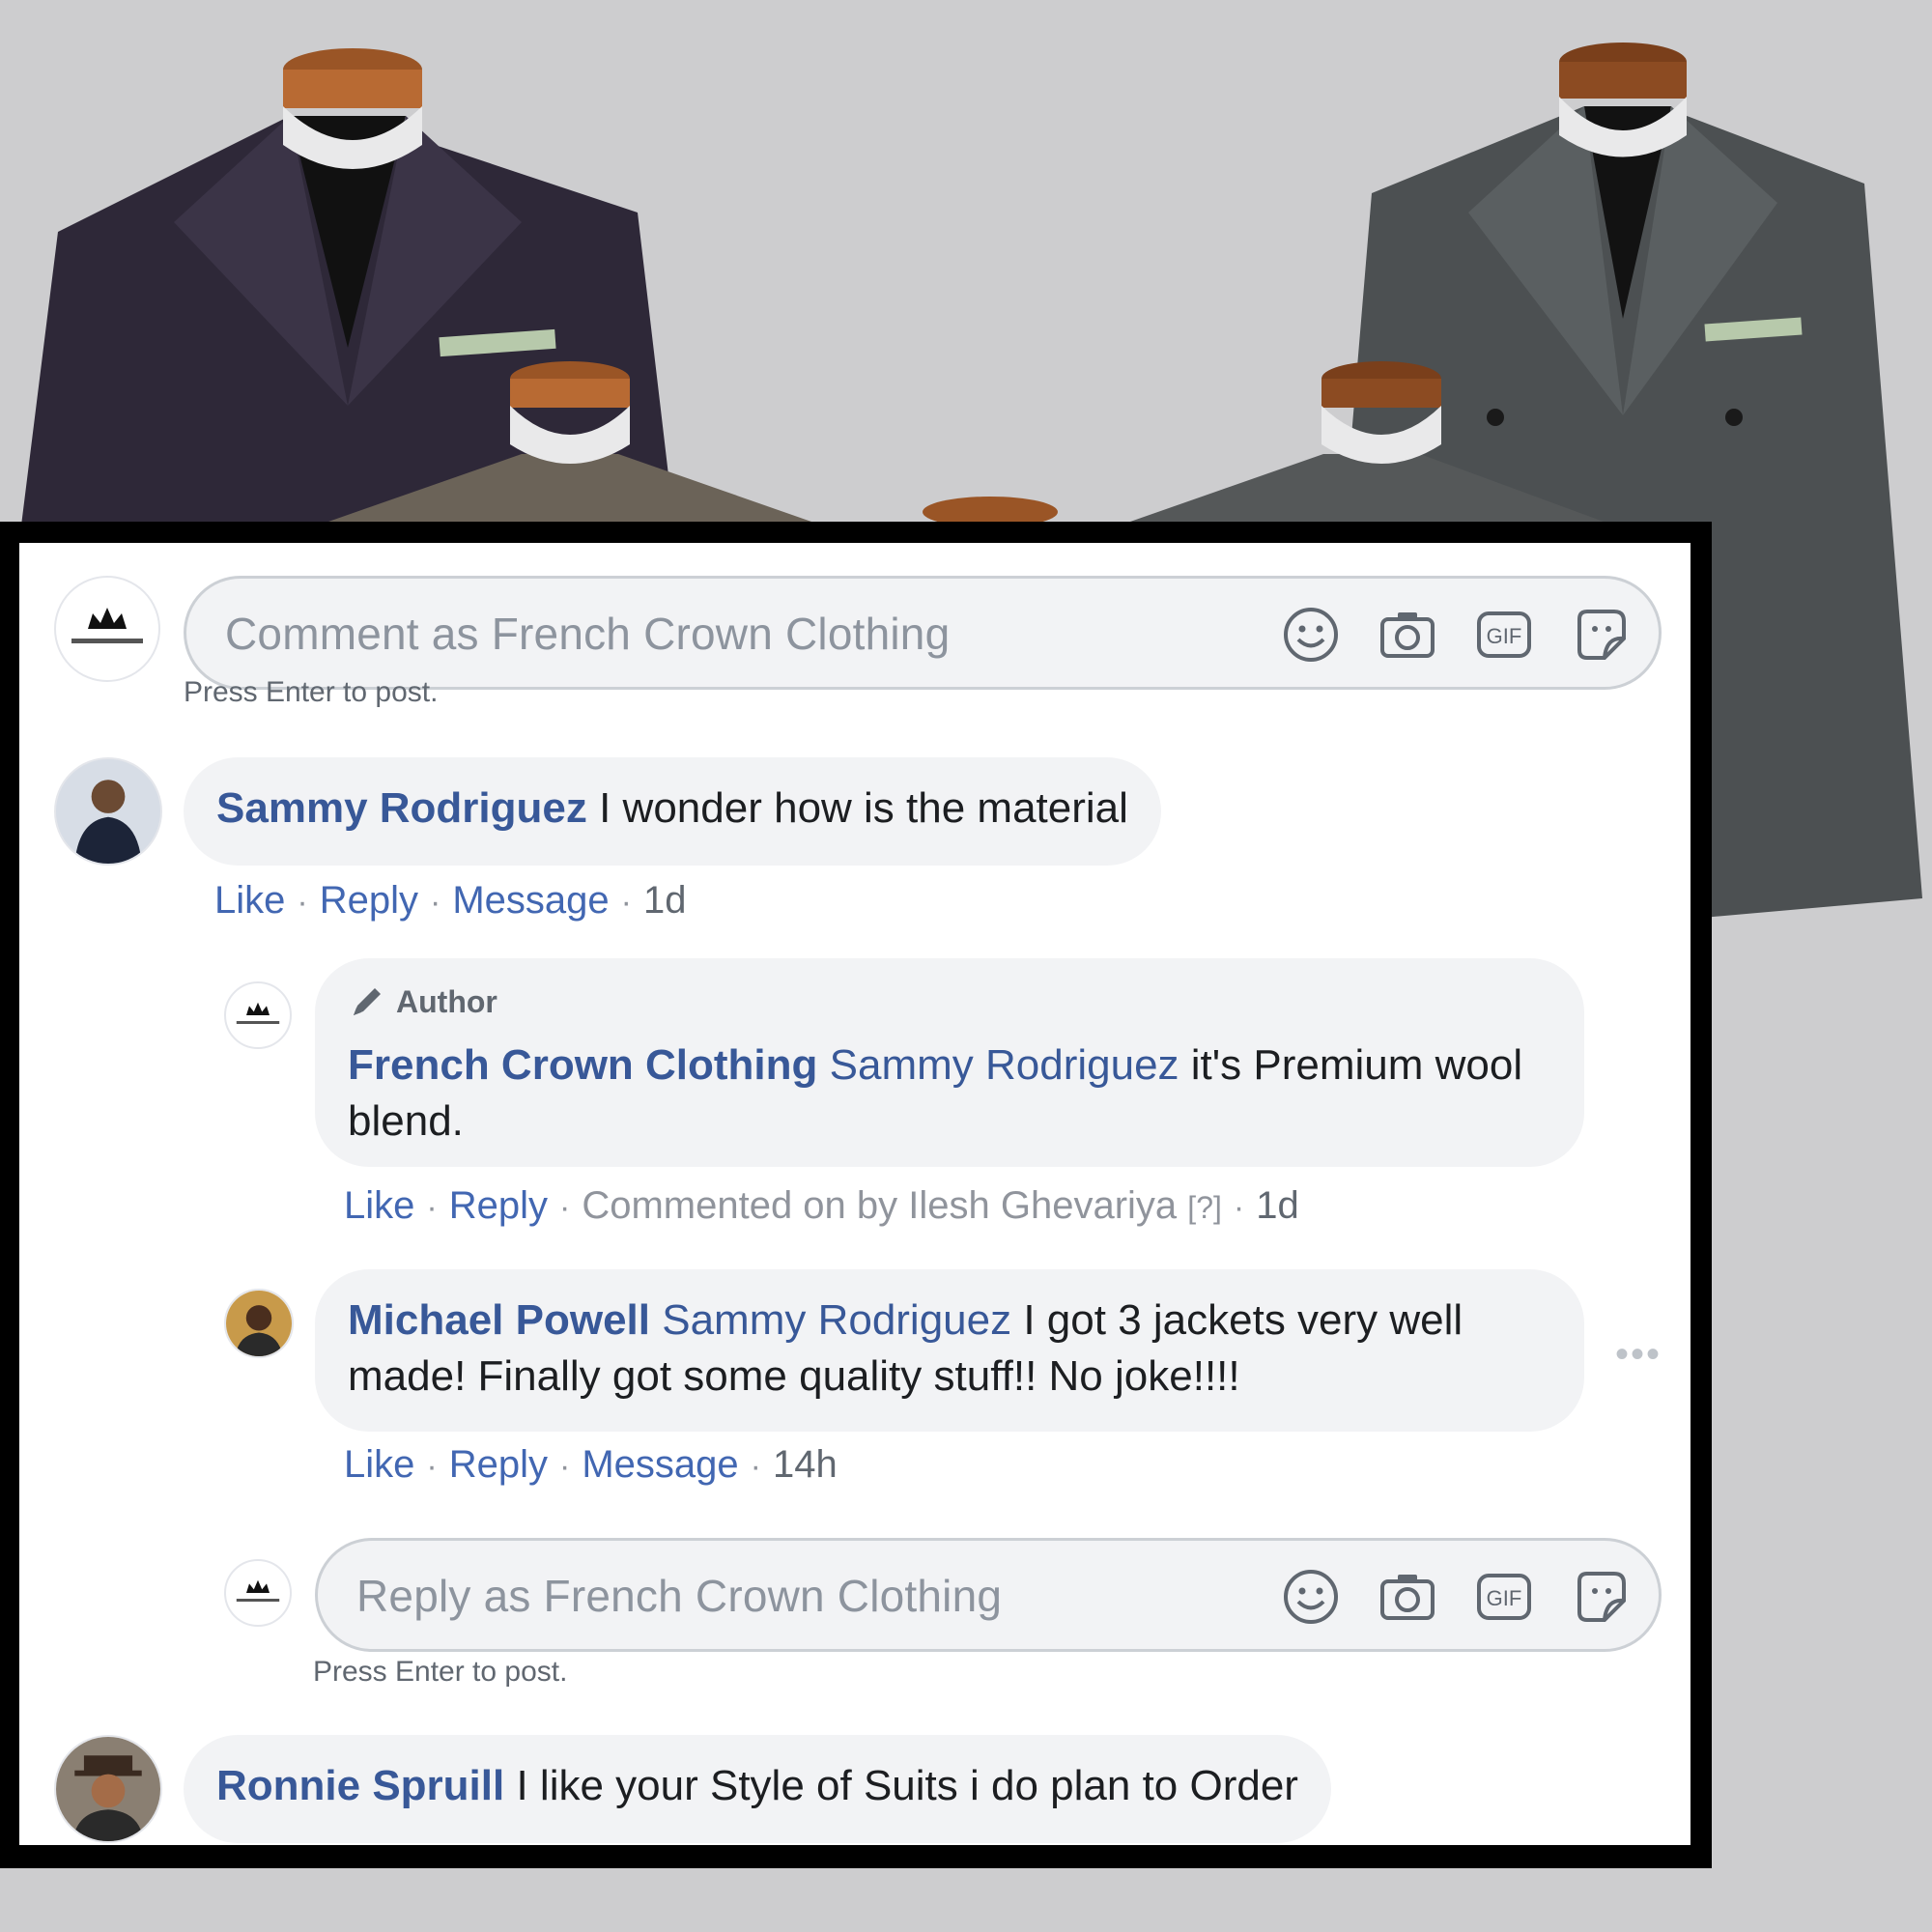 The height and width of the screenshot is (1932, 1932). What do you see at coordinates (360, 1785) in the screenshot?
I see `comment-author-link: Ronnie Spruill` at bounding box center [360, 1785].